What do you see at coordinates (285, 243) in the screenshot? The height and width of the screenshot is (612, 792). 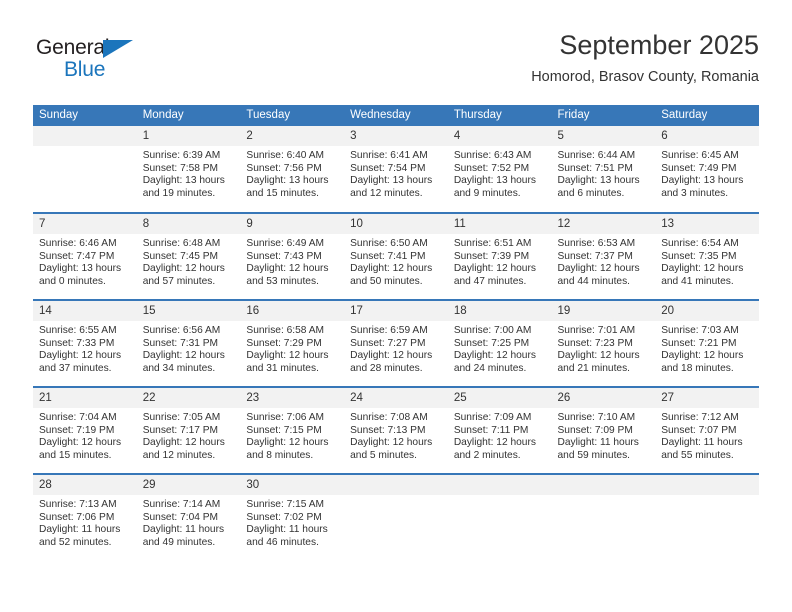 I see `sunrise-time: Sunrise: 6:49 AM` at bounding box center [285, 243].